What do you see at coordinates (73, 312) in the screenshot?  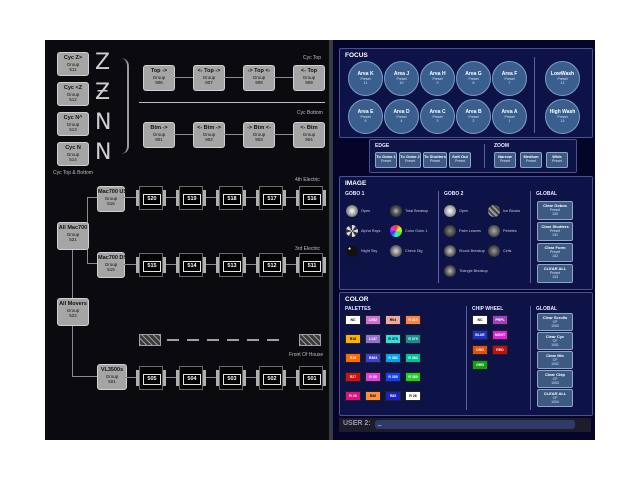 I see `group-button-all-movers: All Movers Group 522` at bounding box center [73, 312].